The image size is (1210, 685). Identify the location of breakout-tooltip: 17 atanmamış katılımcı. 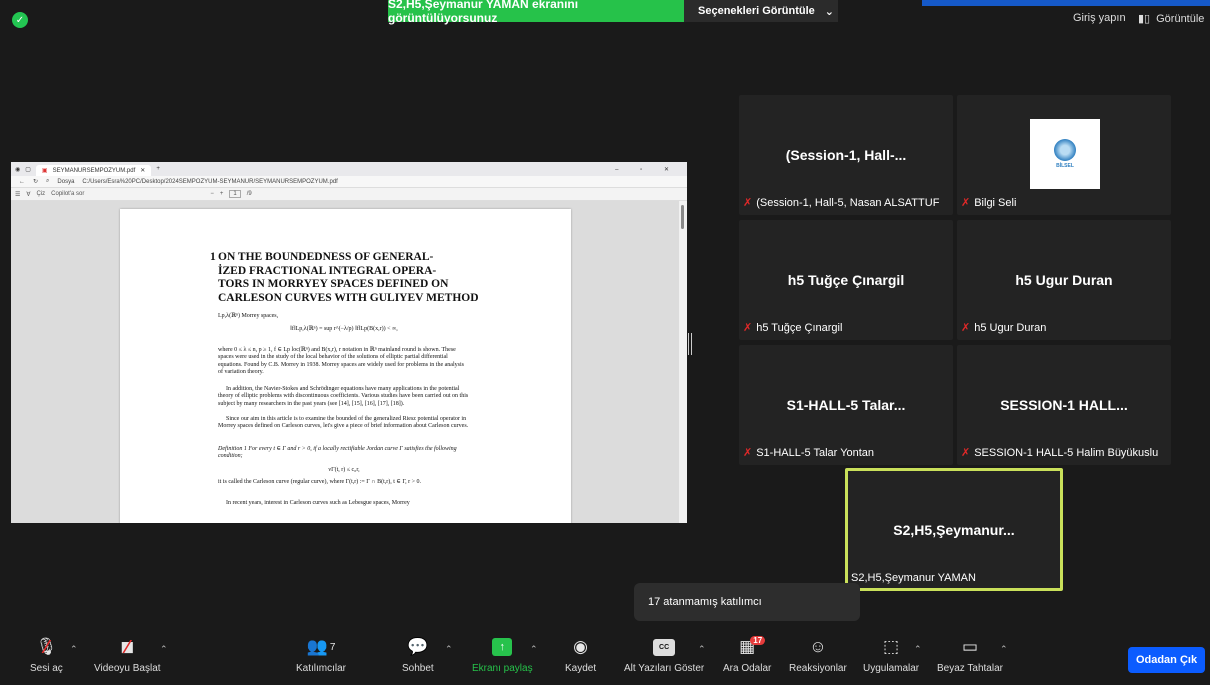
(747, 602).